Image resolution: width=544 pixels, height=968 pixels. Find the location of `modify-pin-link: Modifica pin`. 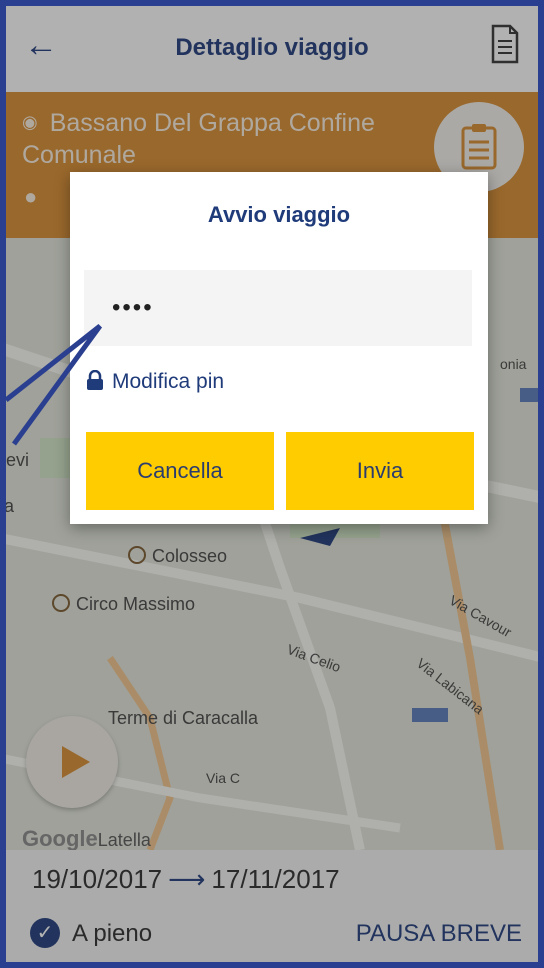

modify-pin-link: Modifica pin is located at coordinates (155, 382).